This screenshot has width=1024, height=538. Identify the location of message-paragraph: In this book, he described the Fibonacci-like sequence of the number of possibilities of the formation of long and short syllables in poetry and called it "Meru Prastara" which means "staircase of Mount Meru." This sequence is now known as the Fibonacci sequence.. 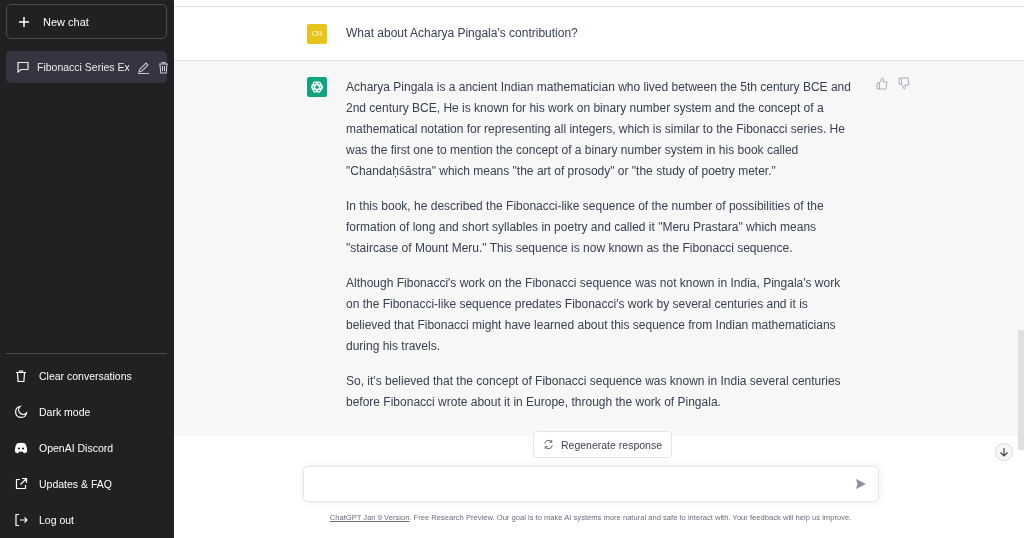
(585, 227).